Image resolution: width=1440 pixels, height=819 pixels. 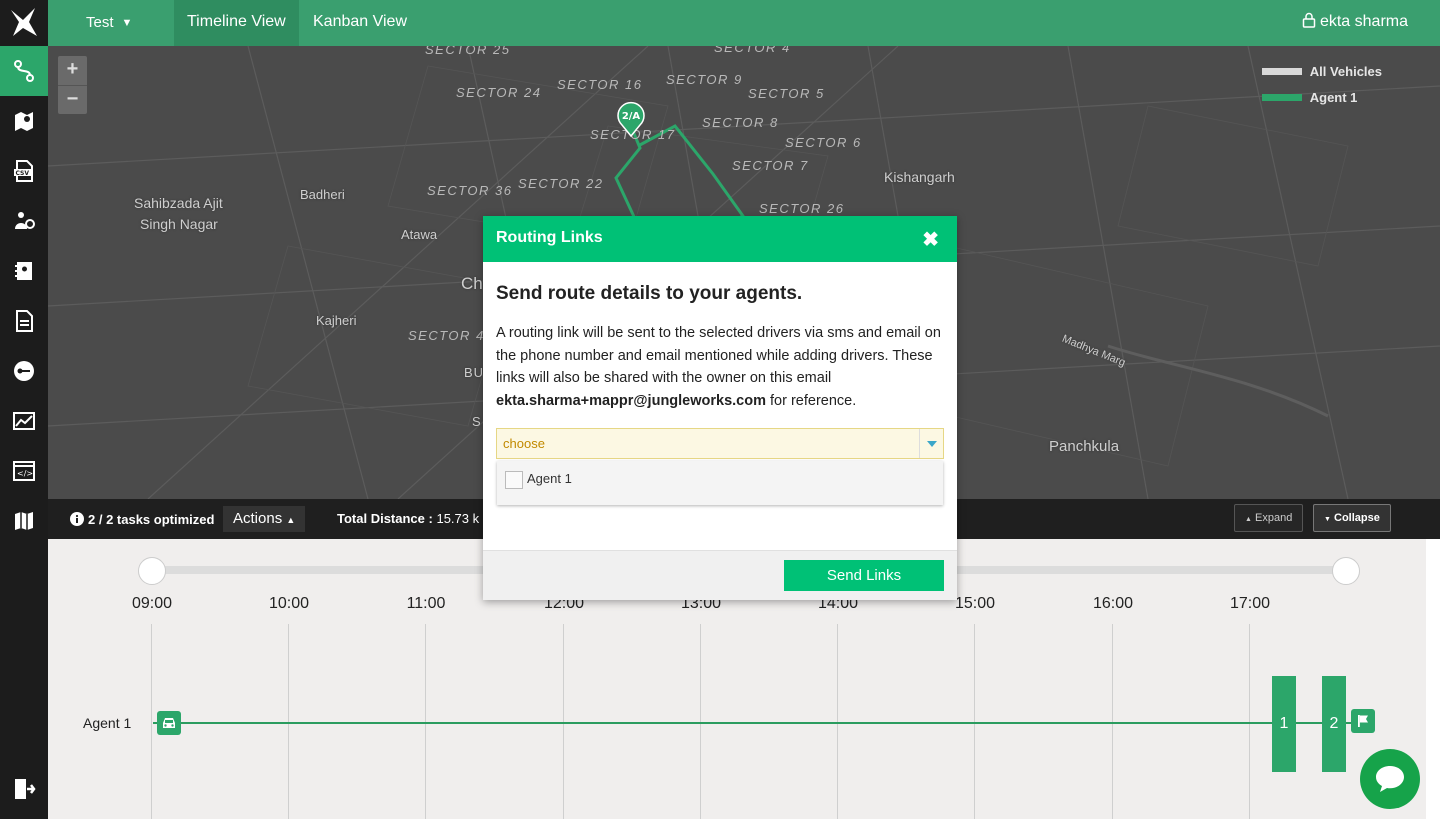 I want to click on legend-label: All Vehicles, so click(x=1345, y=71).